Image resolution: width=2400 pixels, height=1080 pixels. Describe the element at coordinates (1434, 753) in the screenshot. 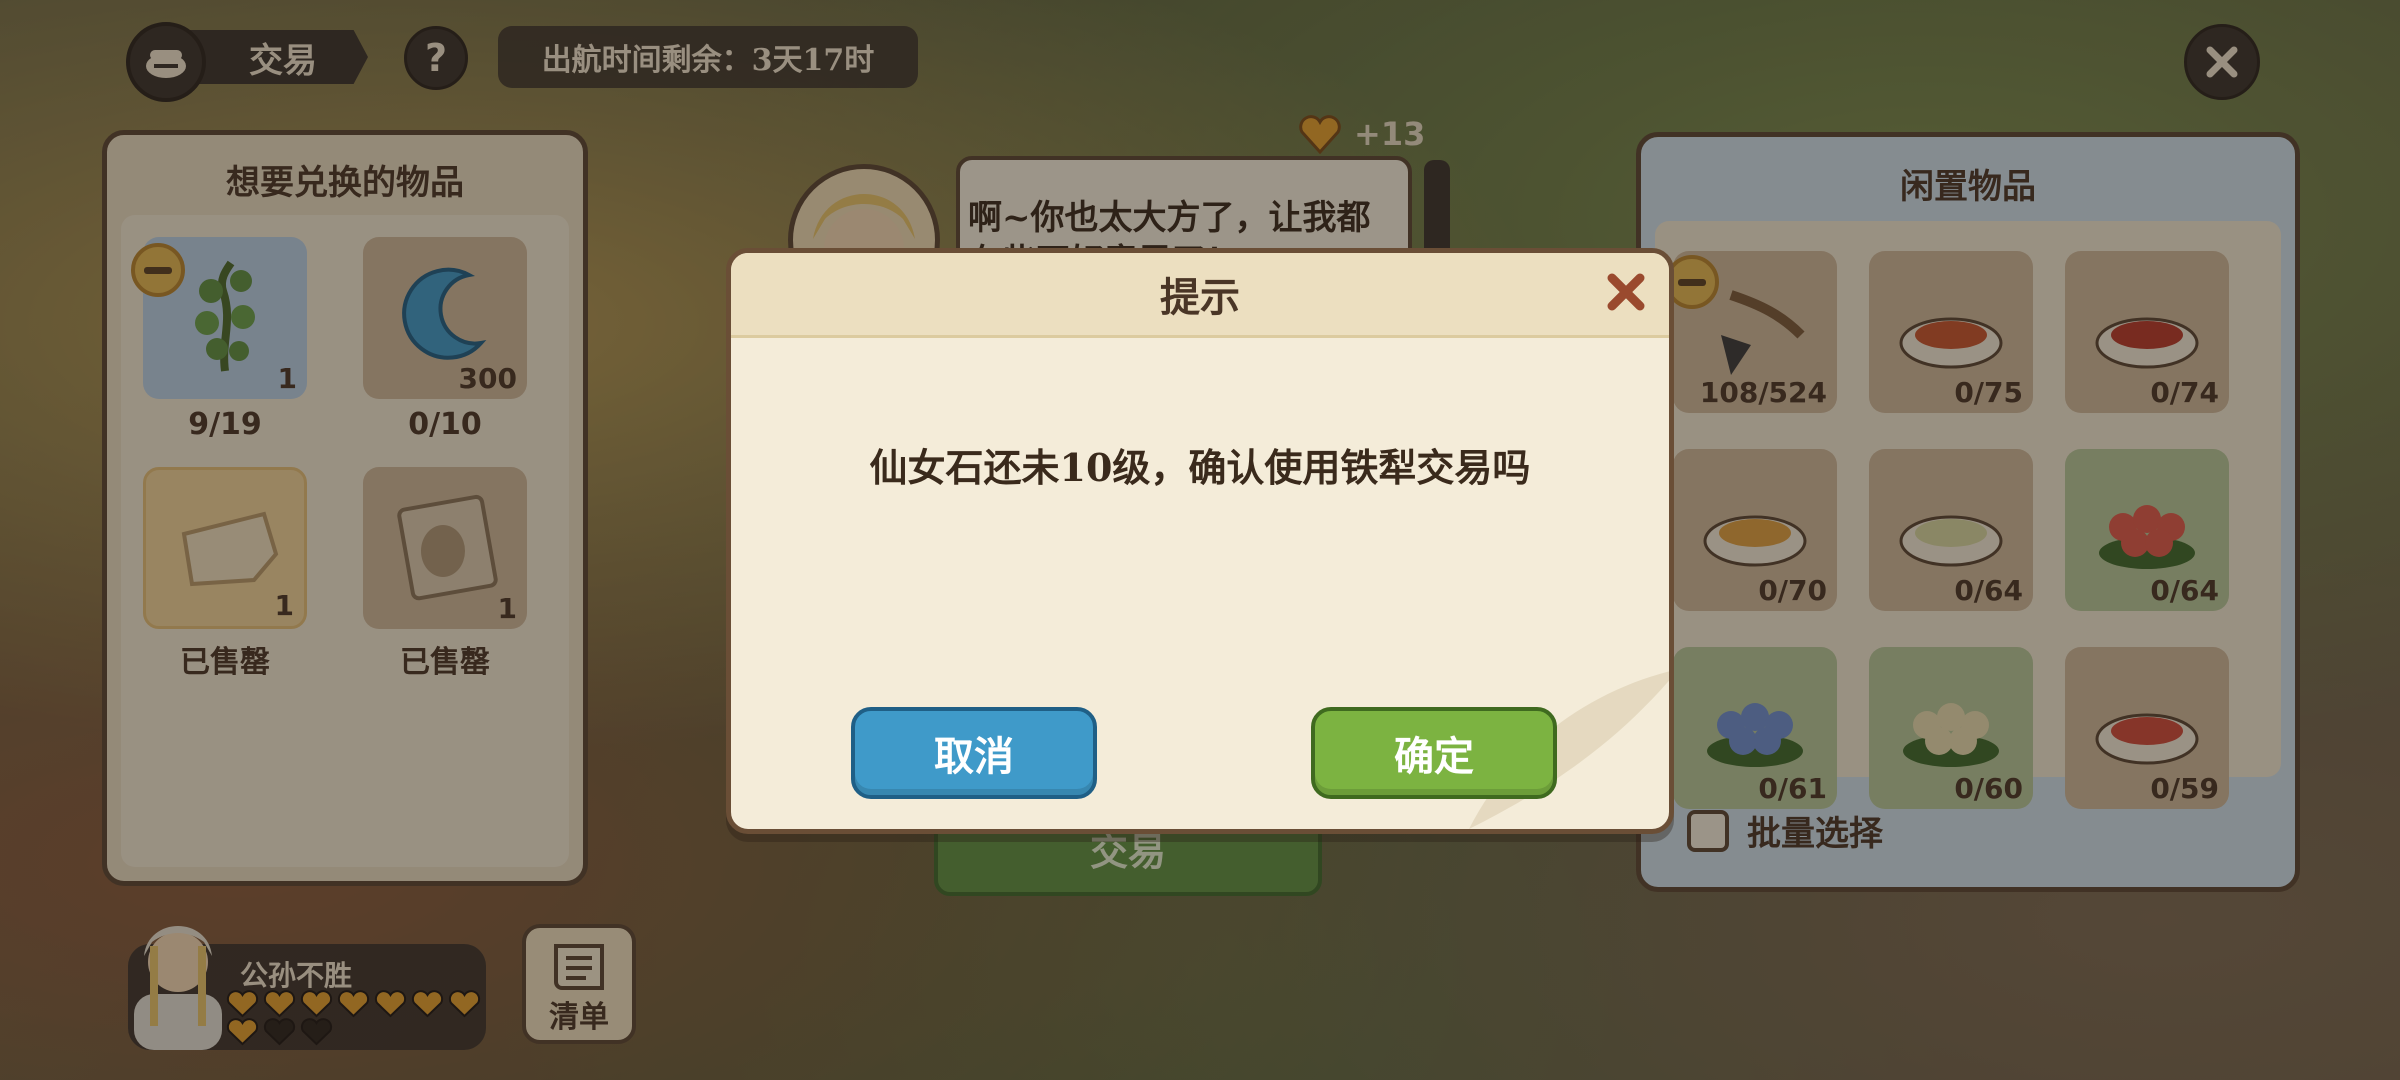

I see `confirm-button: 确定` at that location.